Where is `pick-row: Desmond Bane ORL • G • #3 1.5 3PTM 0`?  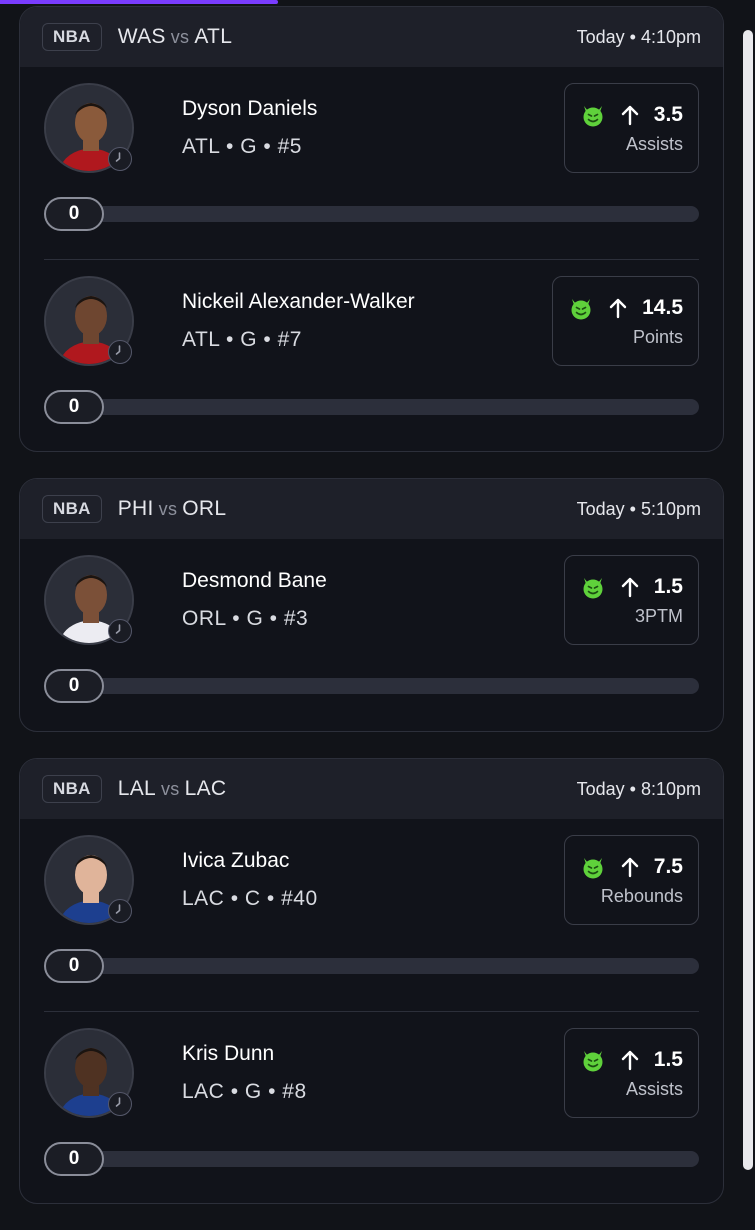
pick-row: Desmond Bane ORL • G • #3 1.5 3PTM 0 is located at coordinates (371, 635).